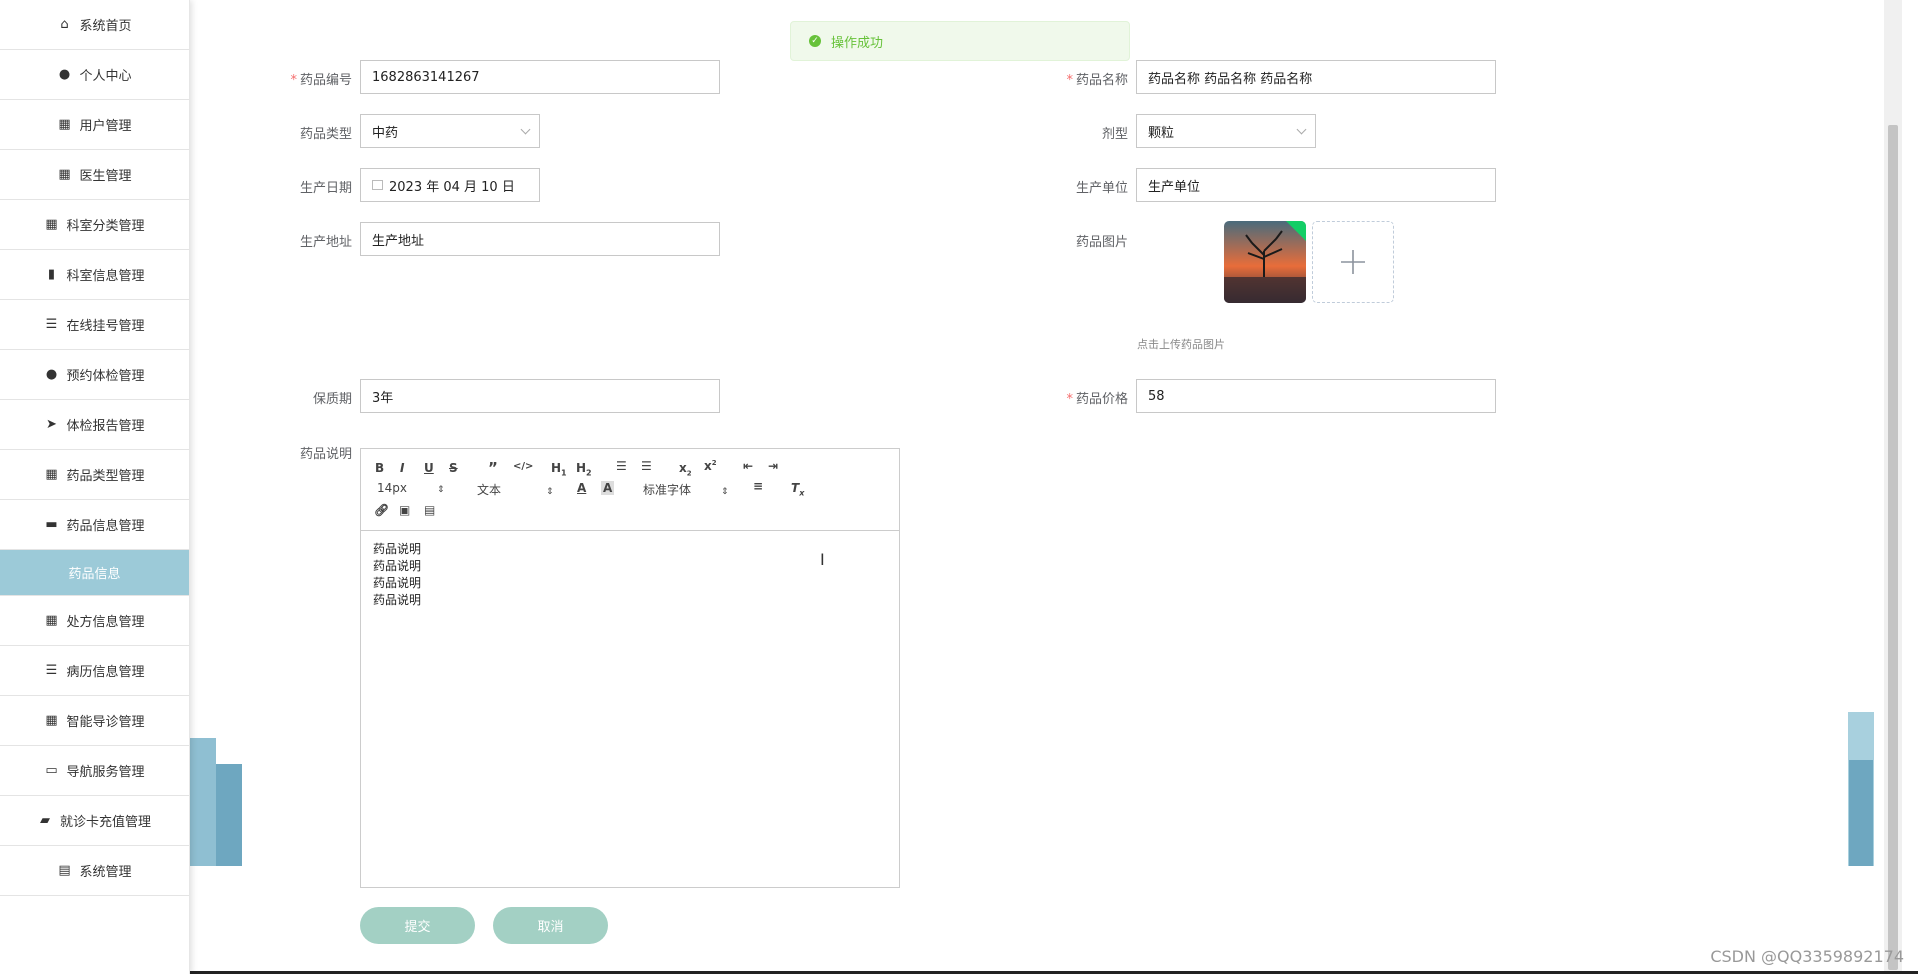 This screenshot has height=974, width=1920. What do you see at coordinates (377, 185) in the screenshot?
I see `calendar-icon` at bounding box center [377, 185].